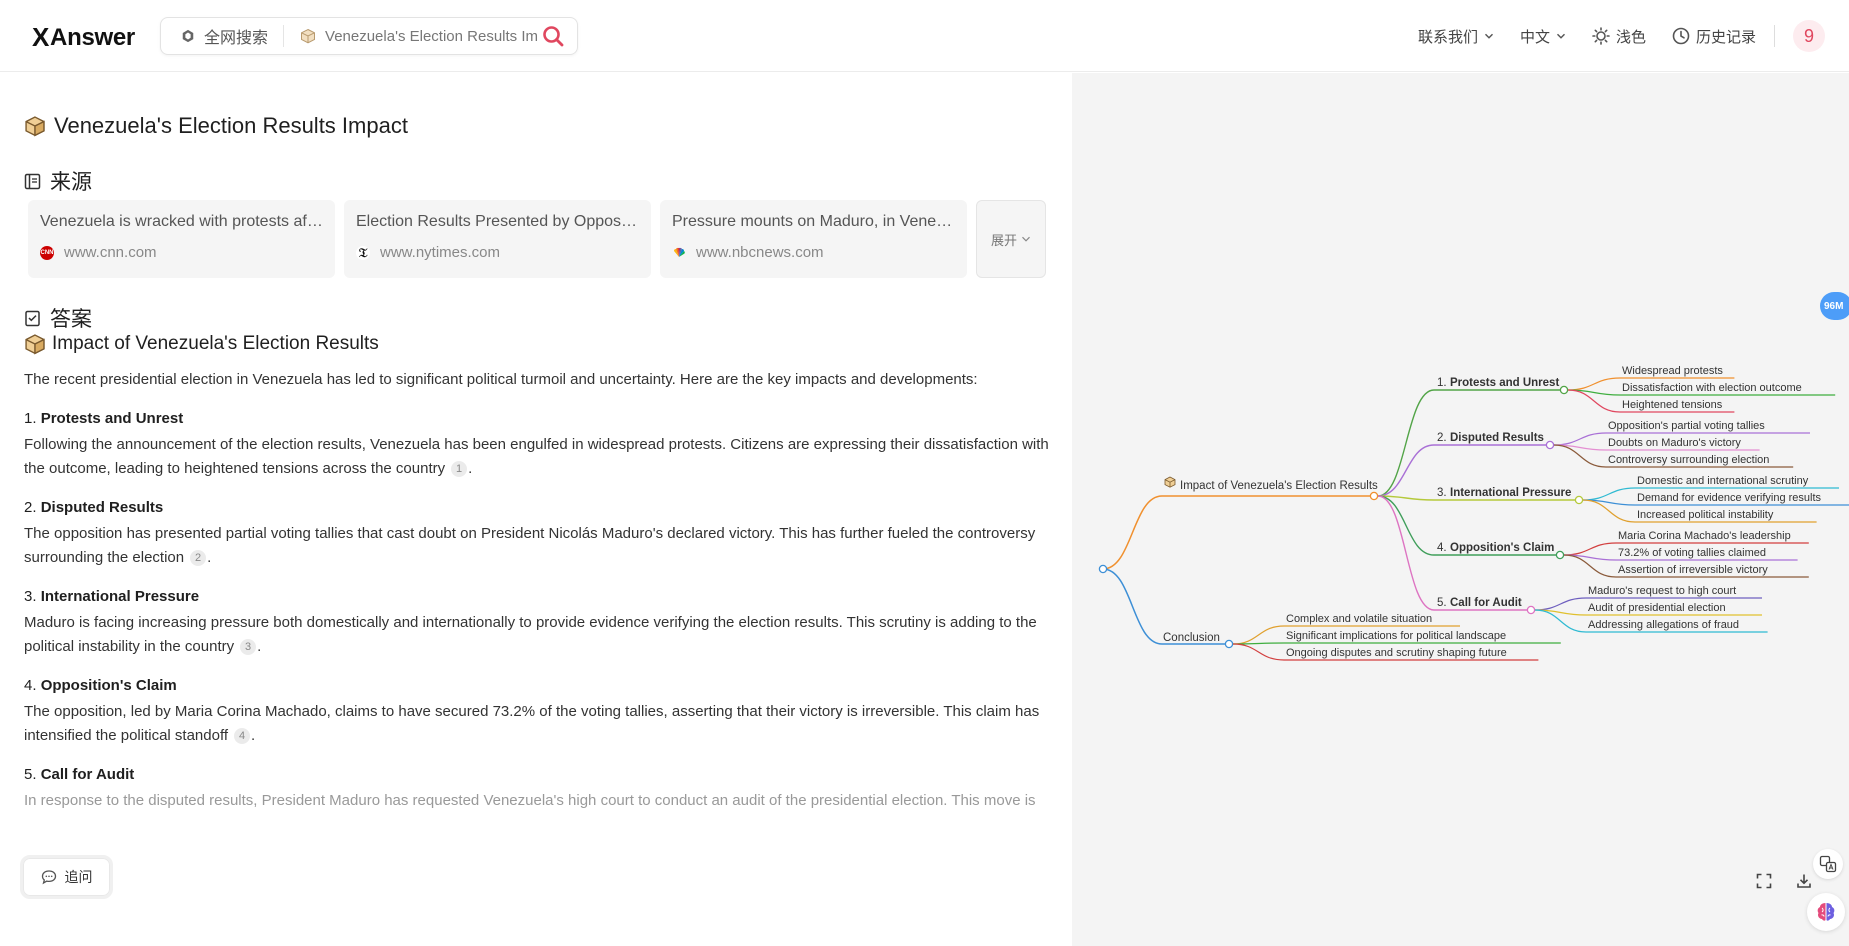 The image size is (1849, 946). Describe the element at coordinates (1504, 383) in the screenshot. I see `branch-title: Protests and Unrest` at that location.